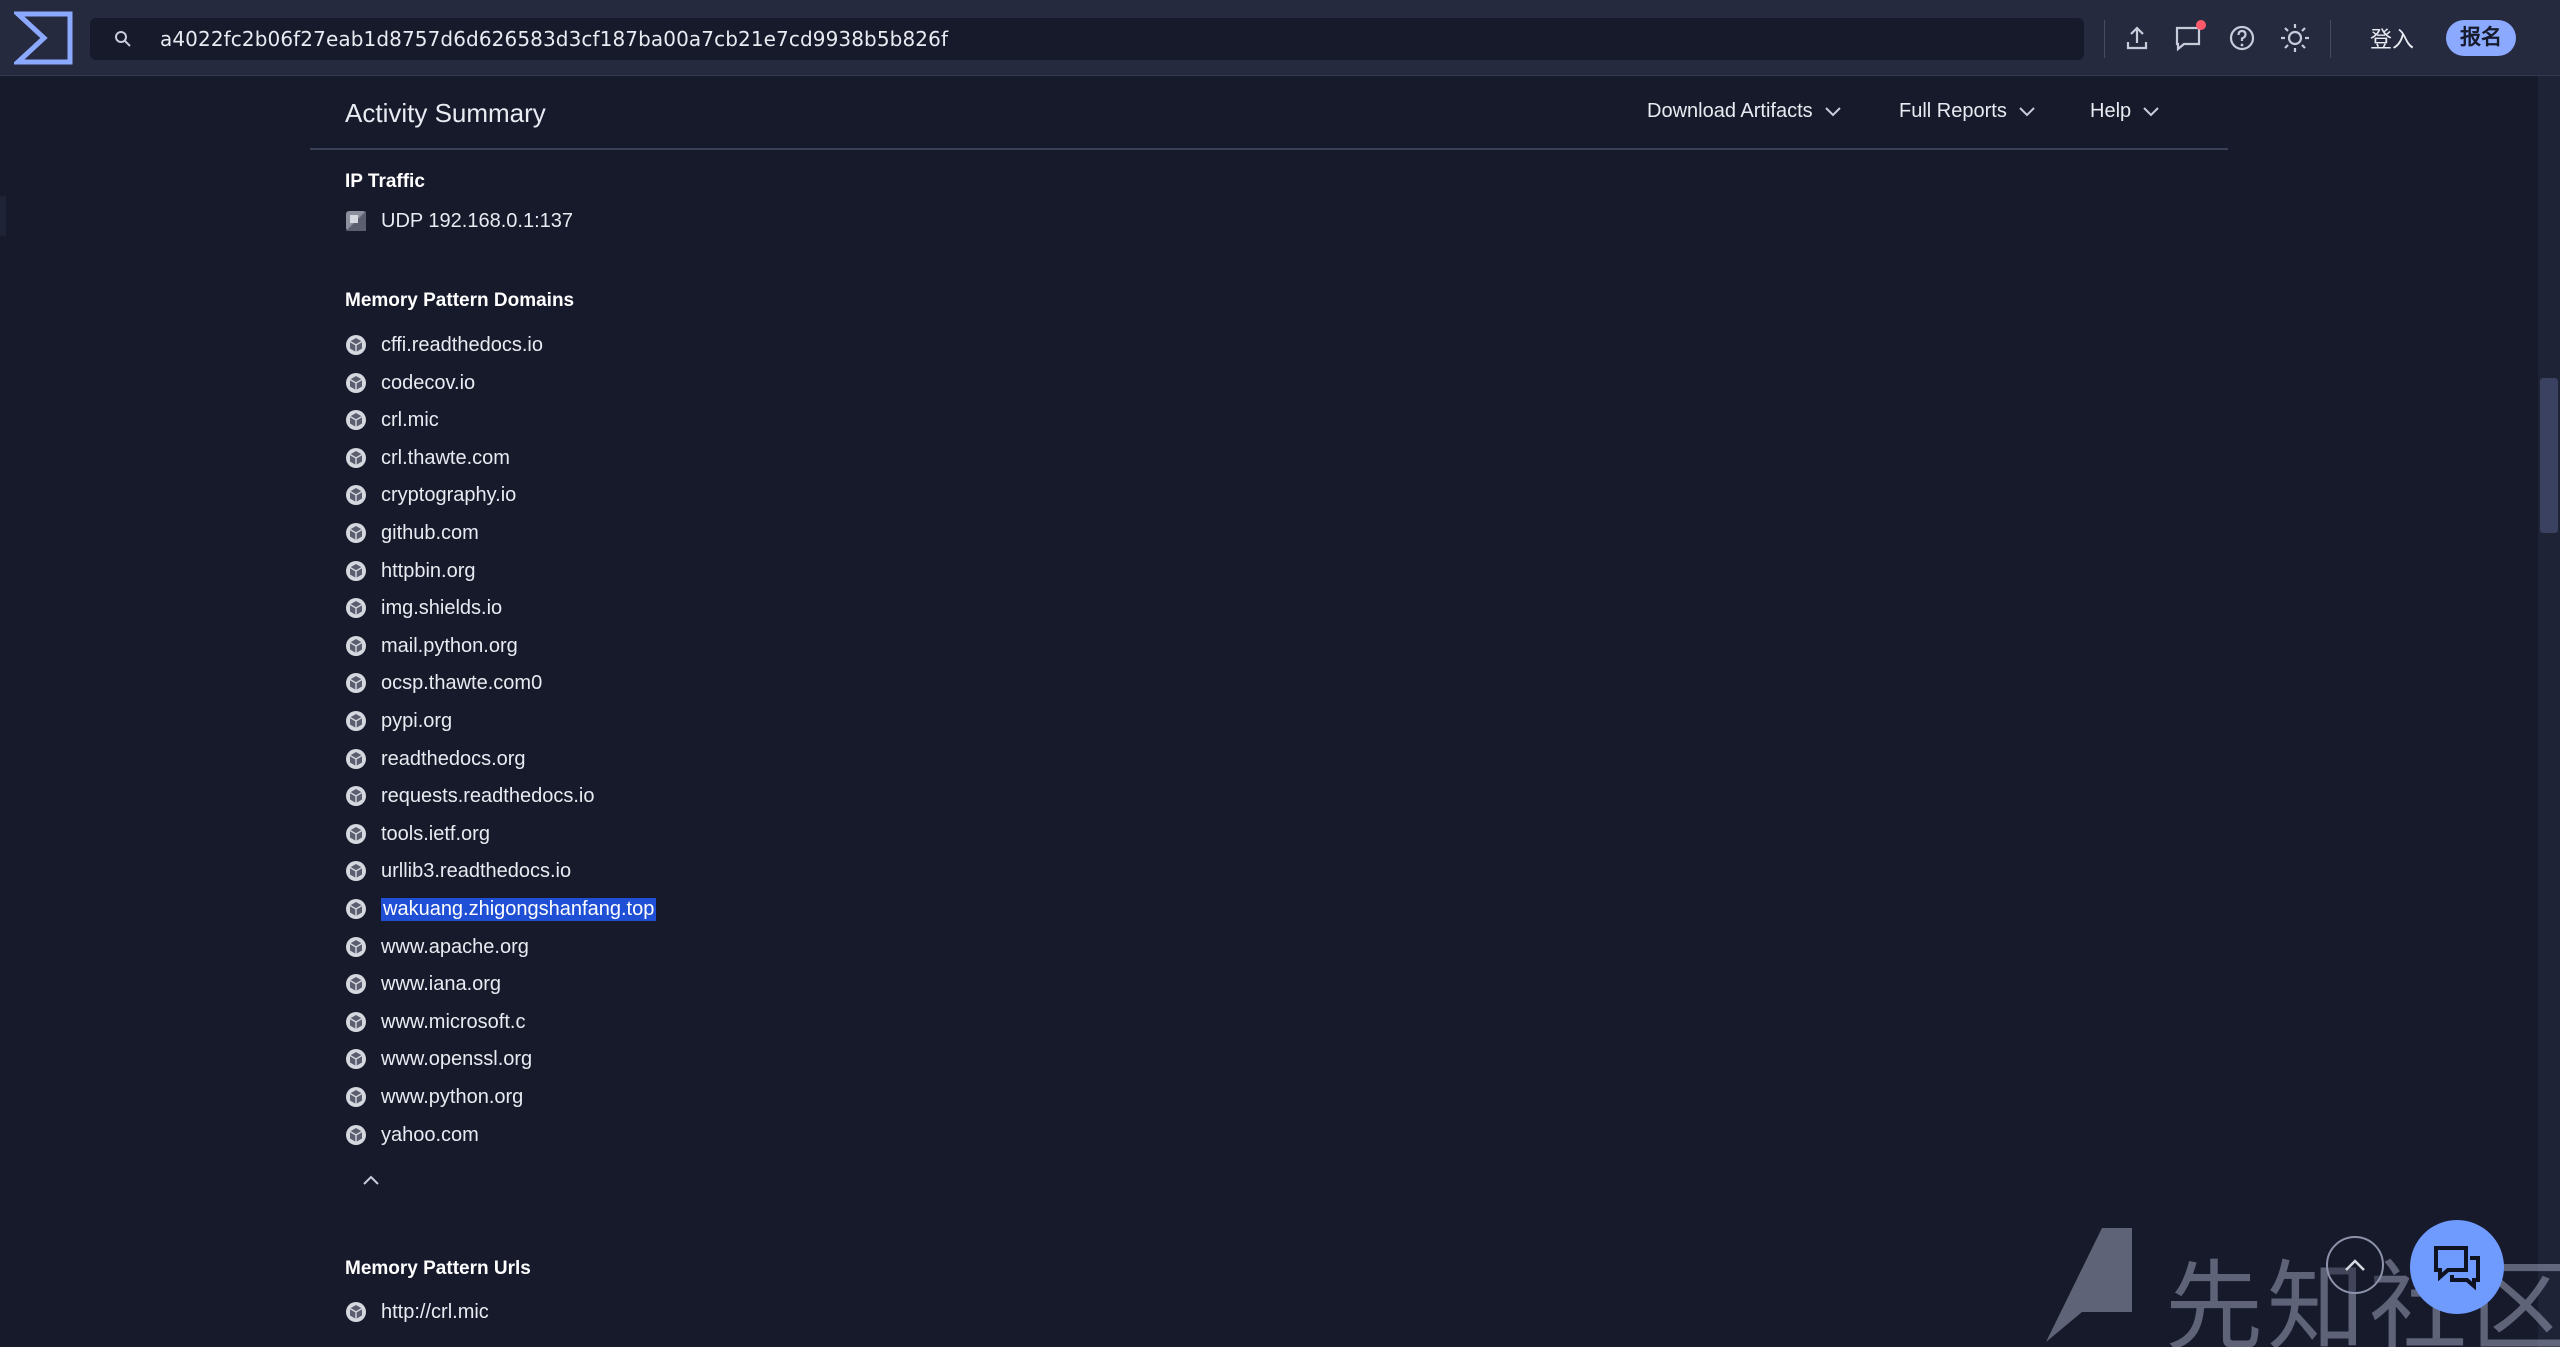 The width and height of the screenshot is (2560, 1347). I want to click on domain-list-item: www.python.org, so click(434, 1097).